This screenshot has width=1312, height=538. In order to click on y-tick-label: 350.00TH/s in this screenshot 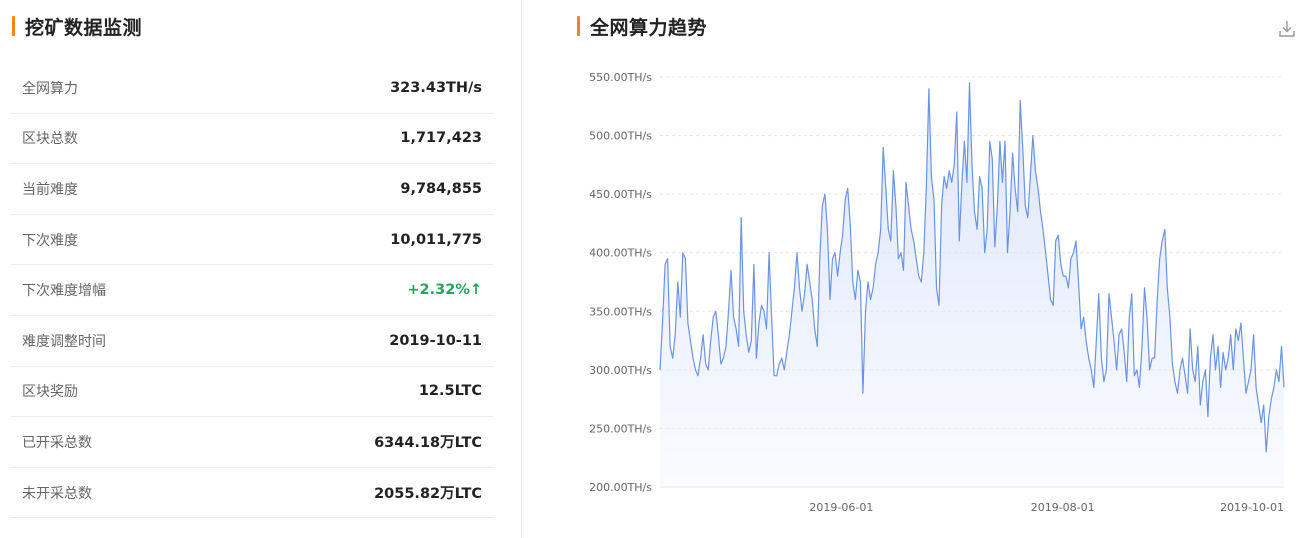, I will do `click(620, 311)`.